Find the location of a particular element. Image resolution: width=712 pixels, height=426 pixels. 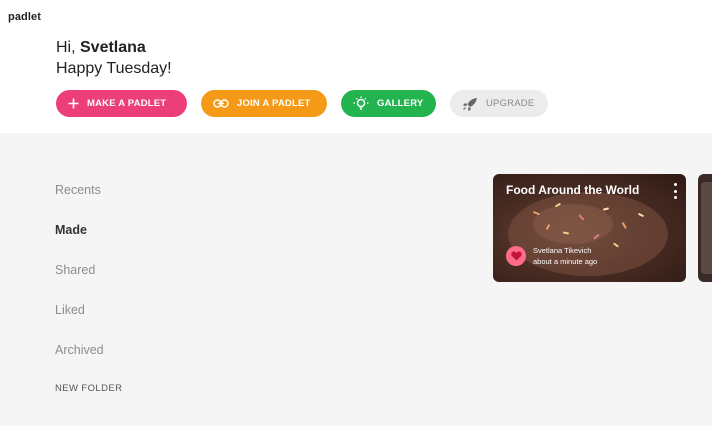

upgrade-button: UPGRADE is located at coordinates (499, 103).